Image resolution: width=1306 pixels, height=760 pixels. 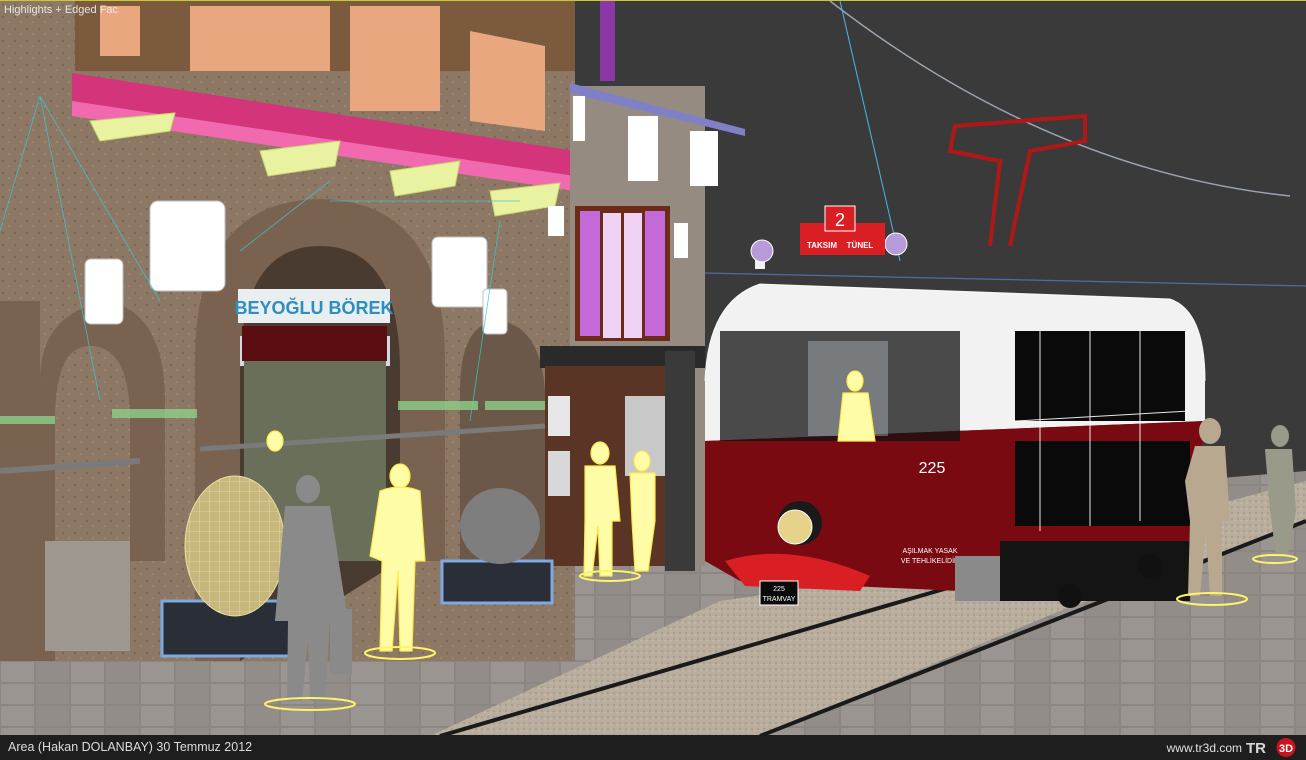 What do you see at coordinates (822, 245) in the screenshot?
I see `svg-text: TAKSIM` at bounding box center [822, 245].